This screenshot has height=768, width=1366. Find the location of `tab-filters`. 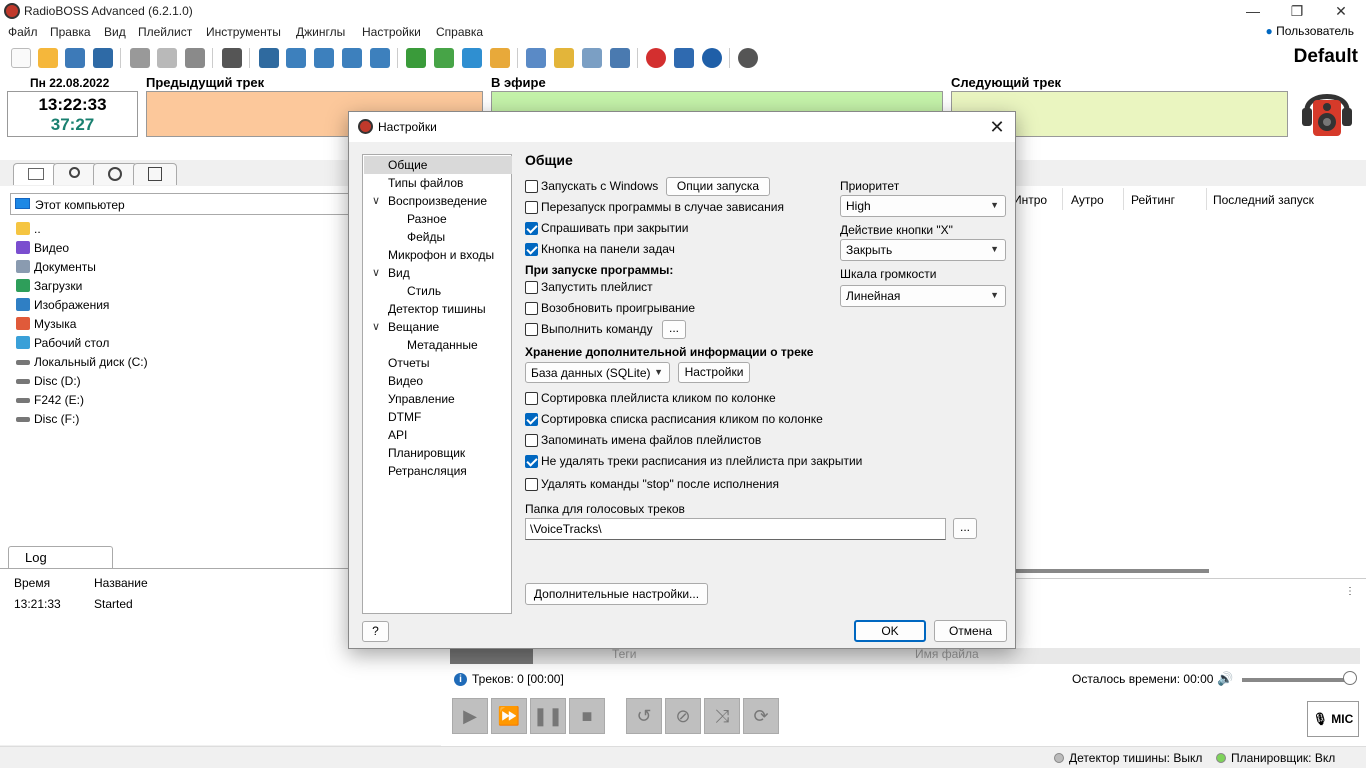

tab-filters is located at coordinates (155, 174).